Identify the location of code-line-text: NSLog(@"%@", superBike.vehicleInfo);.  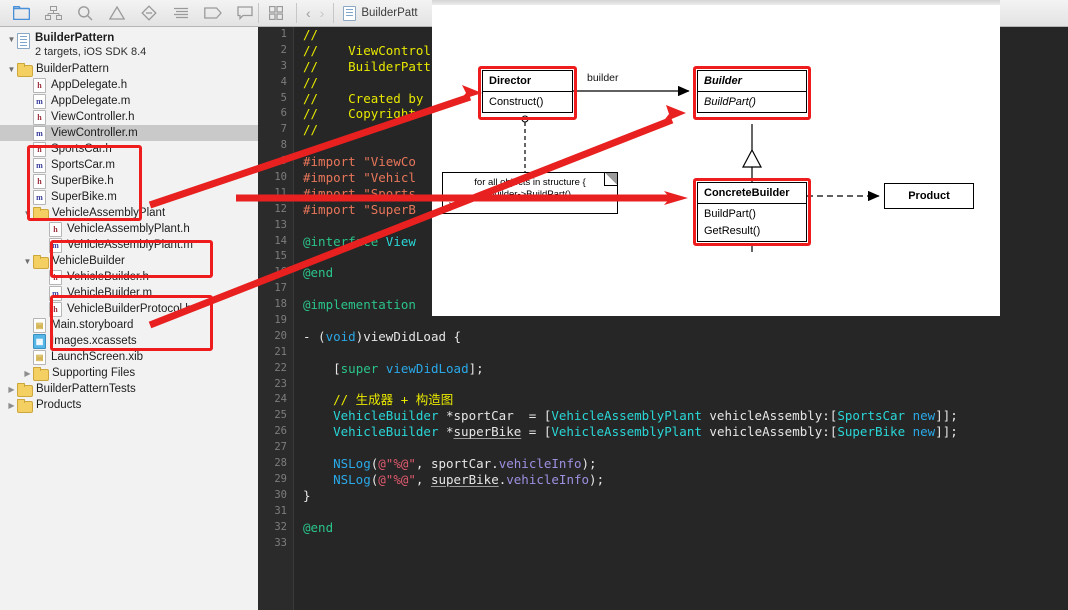
(449, 480).